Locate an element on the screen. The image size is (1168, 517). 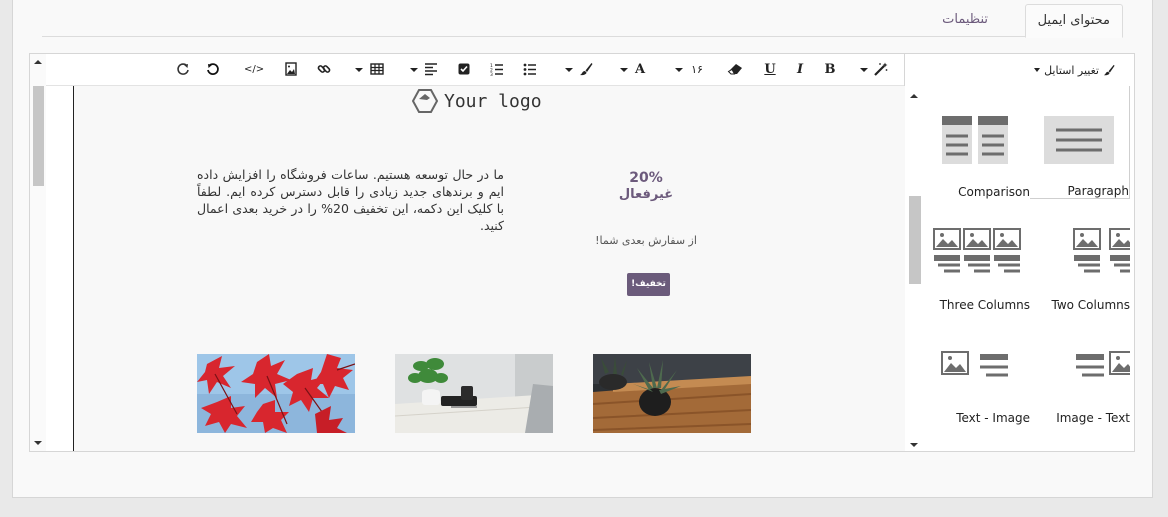
discount-button: تخفیف! is located at coordinates (648, 284).